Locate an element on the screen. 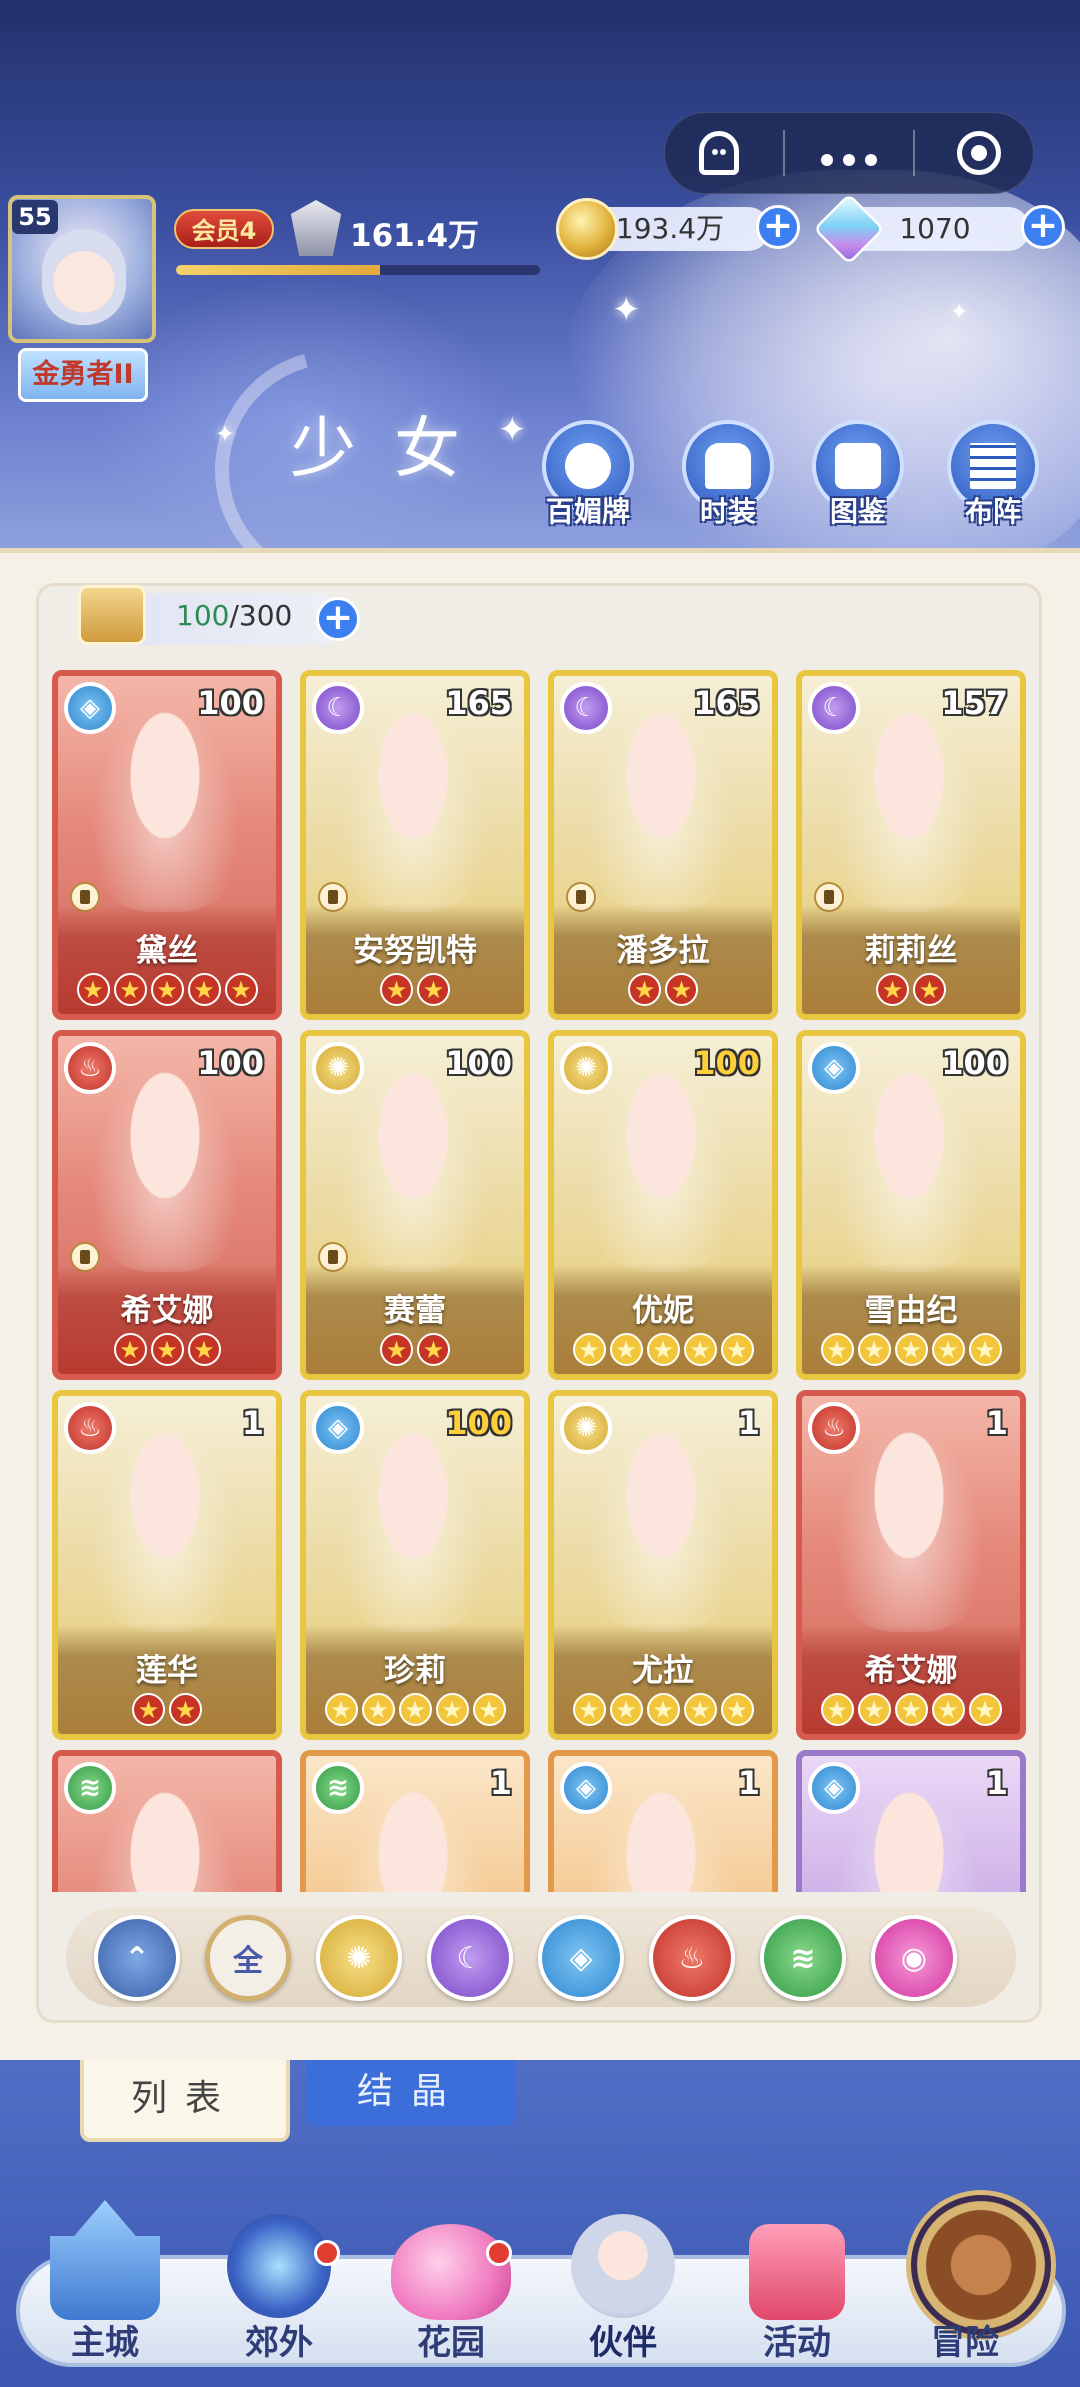 The width and height of the screenshot is (1080, 2387). character-card: ☾ 165 潘多拉 is located at coordinates (663, 845).